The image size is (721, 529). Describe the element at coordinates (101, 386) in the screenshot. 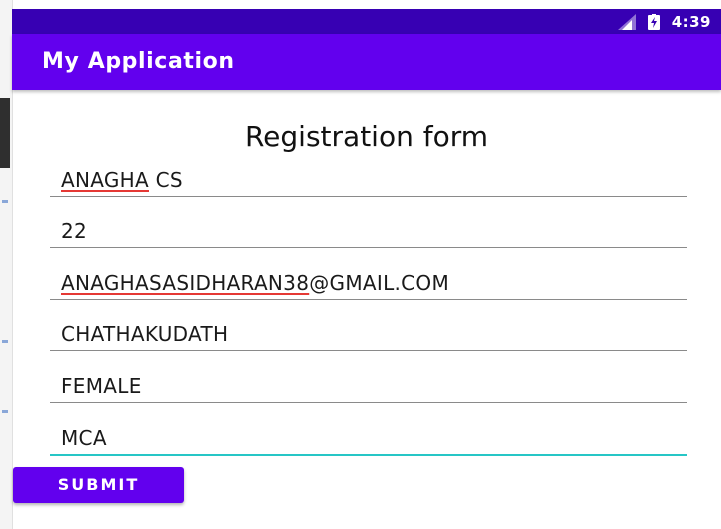

I see `gender-field-value: FEMALE` at that location.